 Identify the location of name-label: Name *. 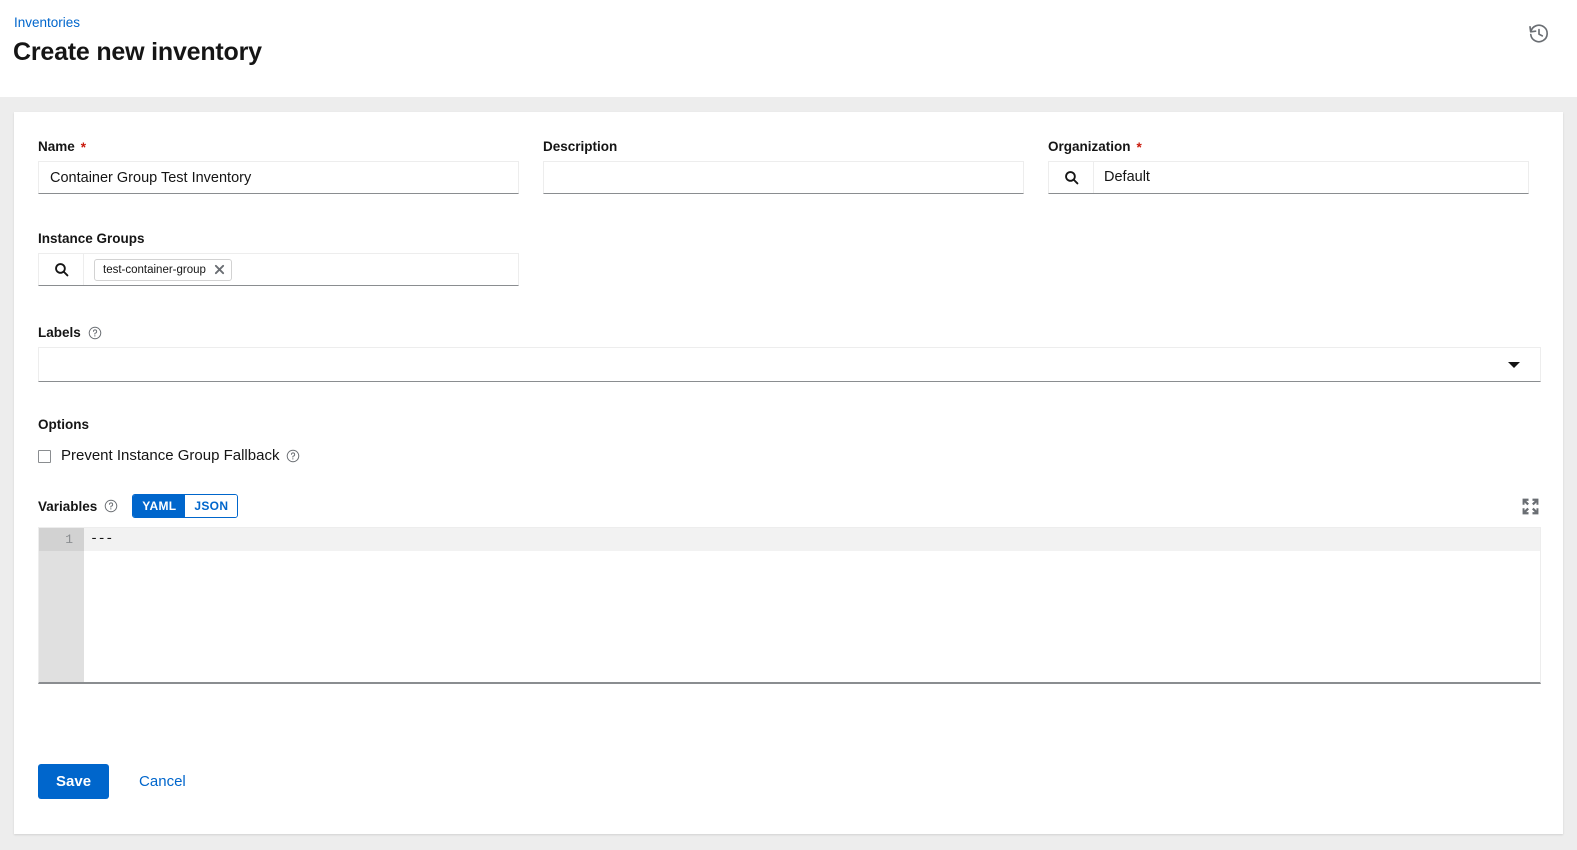
(278, 146).